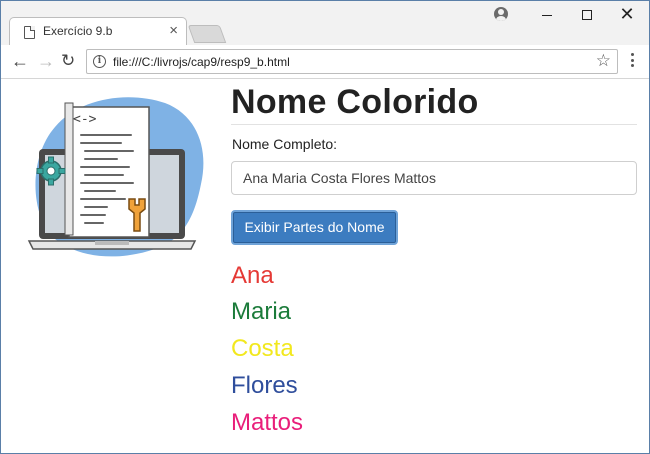  I want to click on info-icon: i, so click(99, 61).